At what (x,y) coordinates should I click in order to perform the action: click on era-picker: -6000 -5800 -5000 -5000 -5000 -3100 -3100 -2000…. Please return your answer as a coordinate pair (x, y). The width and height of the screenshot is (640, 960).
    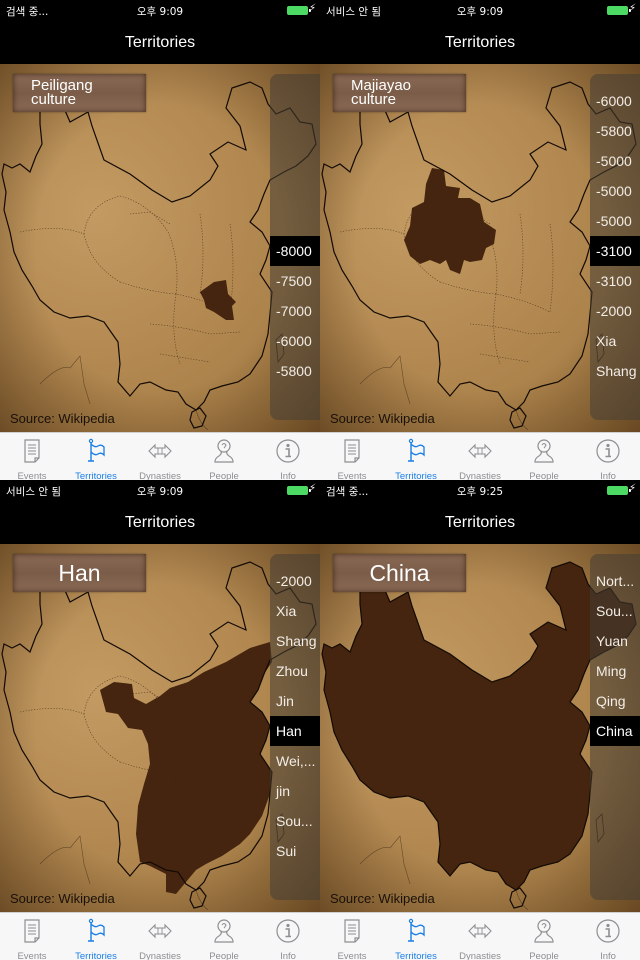
    Looking at the image, I should click on (615, 247).